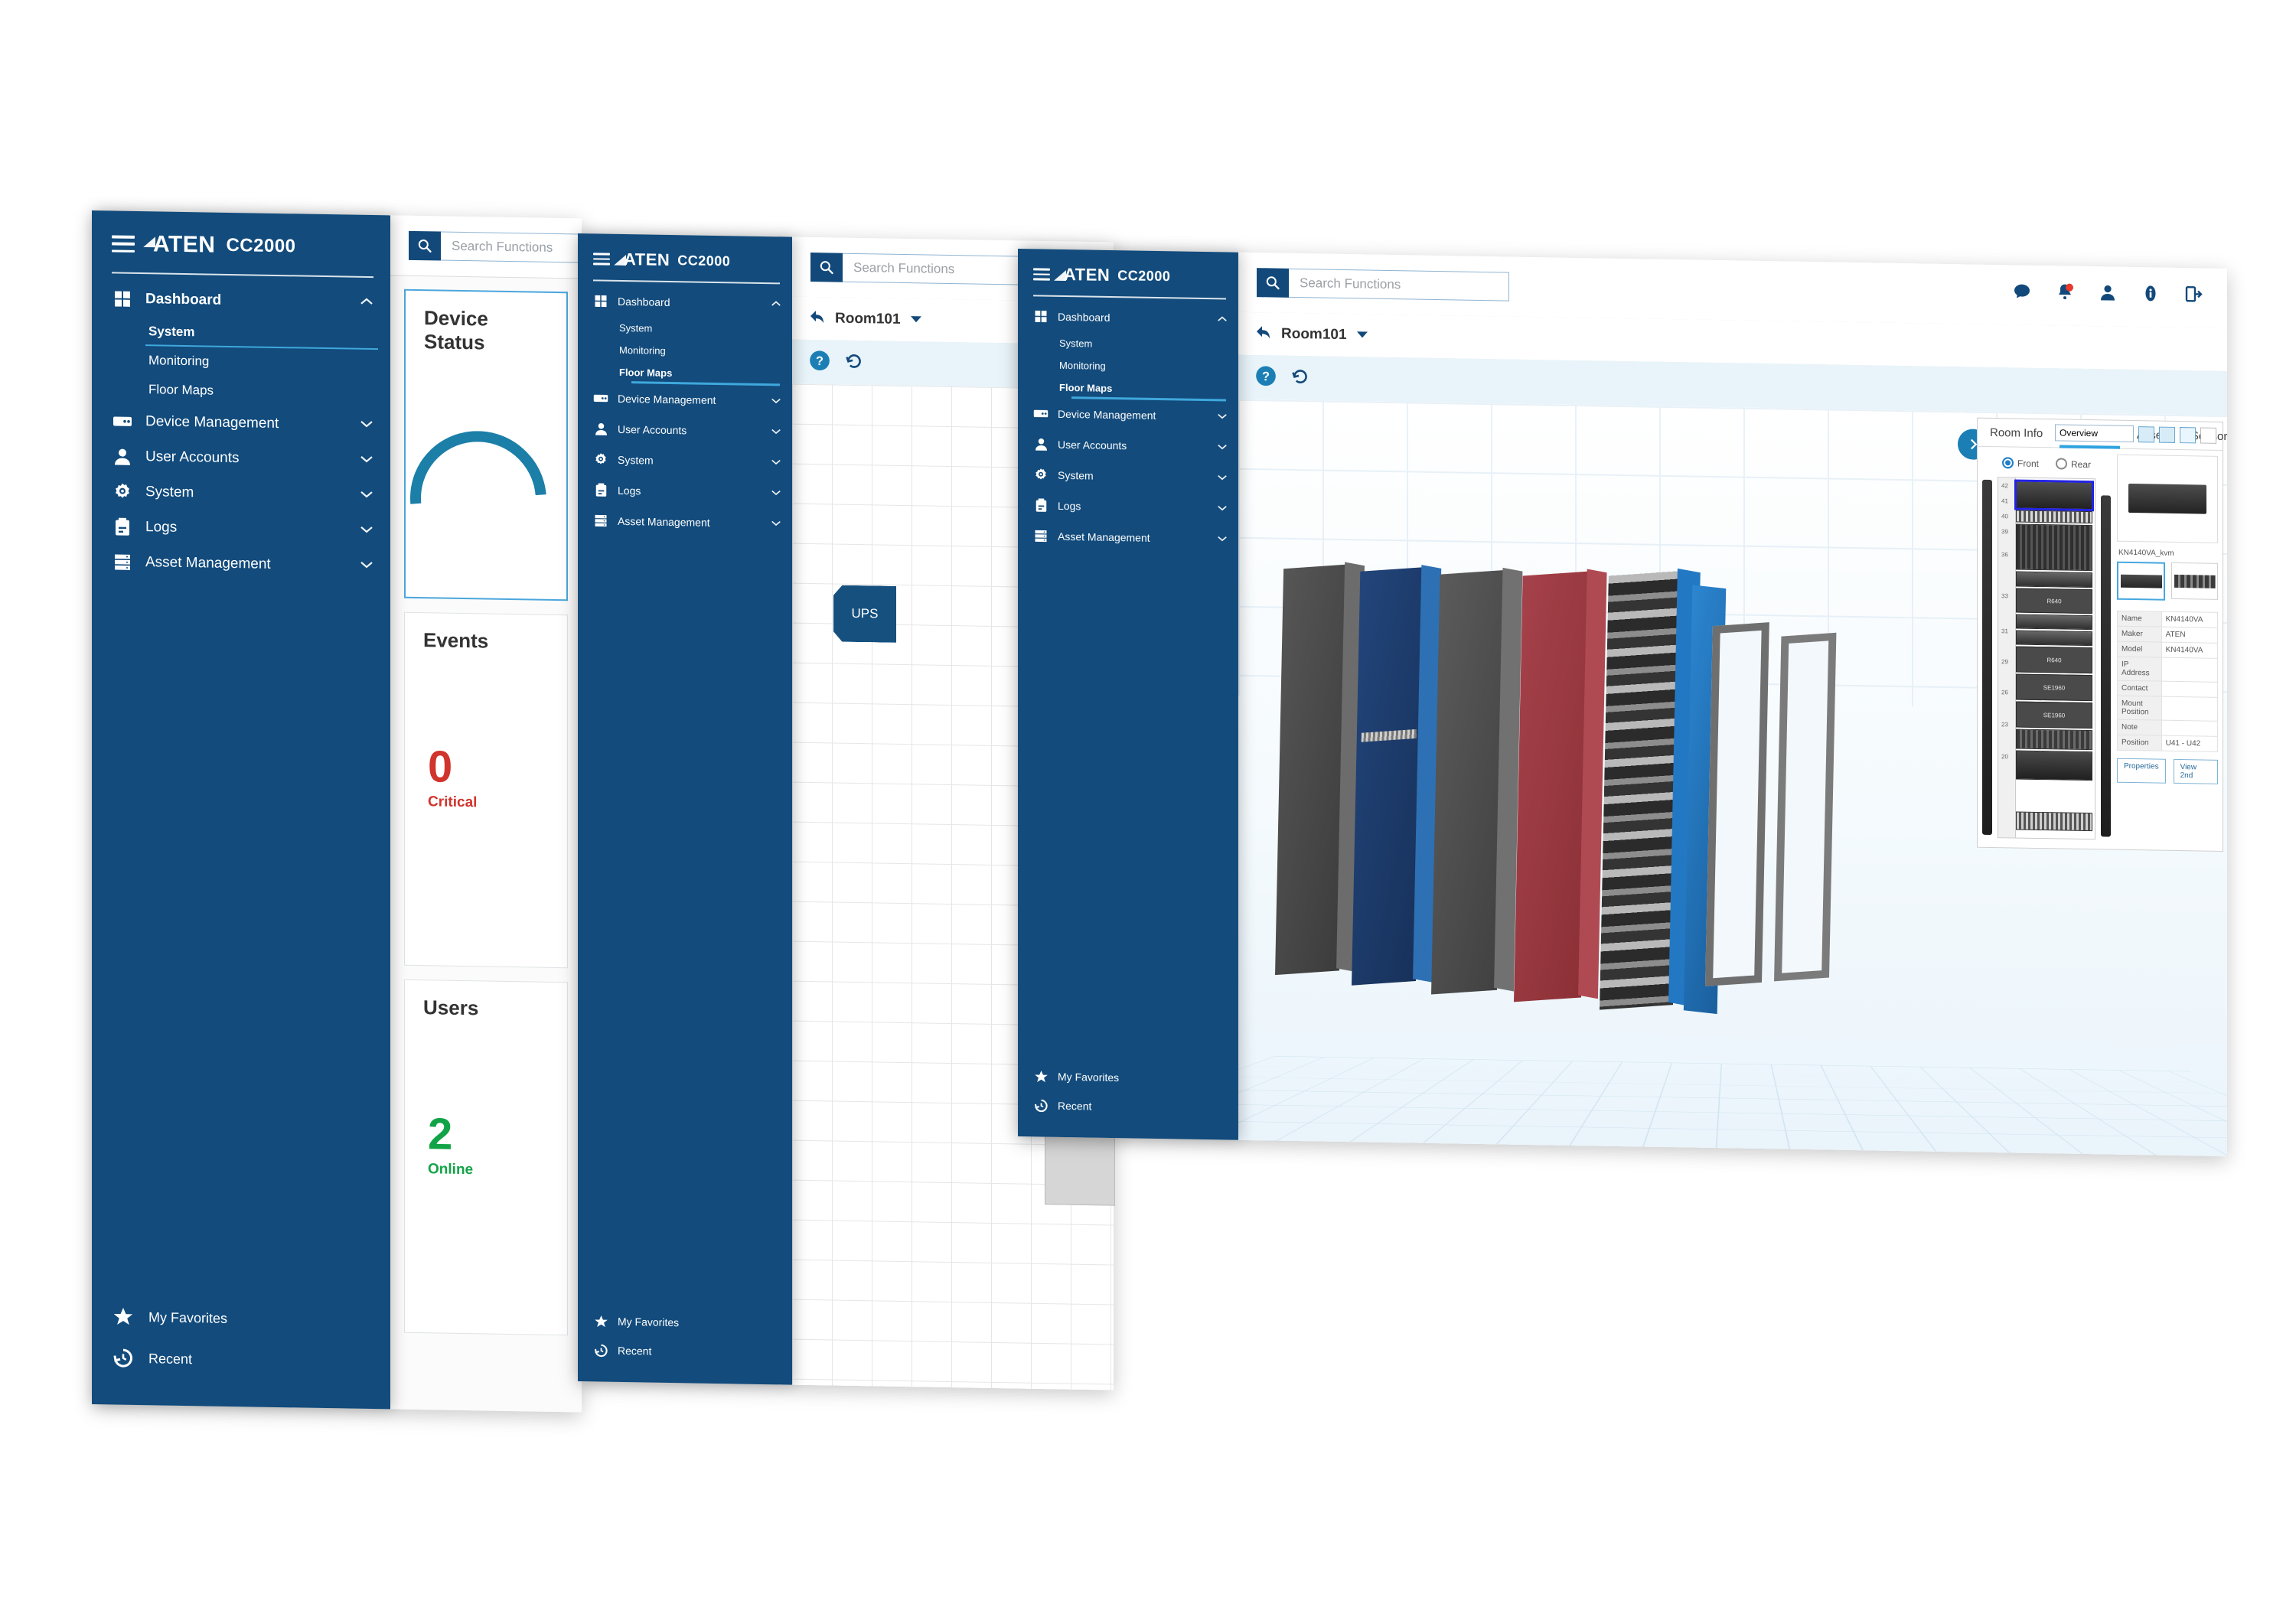 The height and width of the screenshot is (1607, 2296). I want to click on radio-front: Front, so click(2020, 463).